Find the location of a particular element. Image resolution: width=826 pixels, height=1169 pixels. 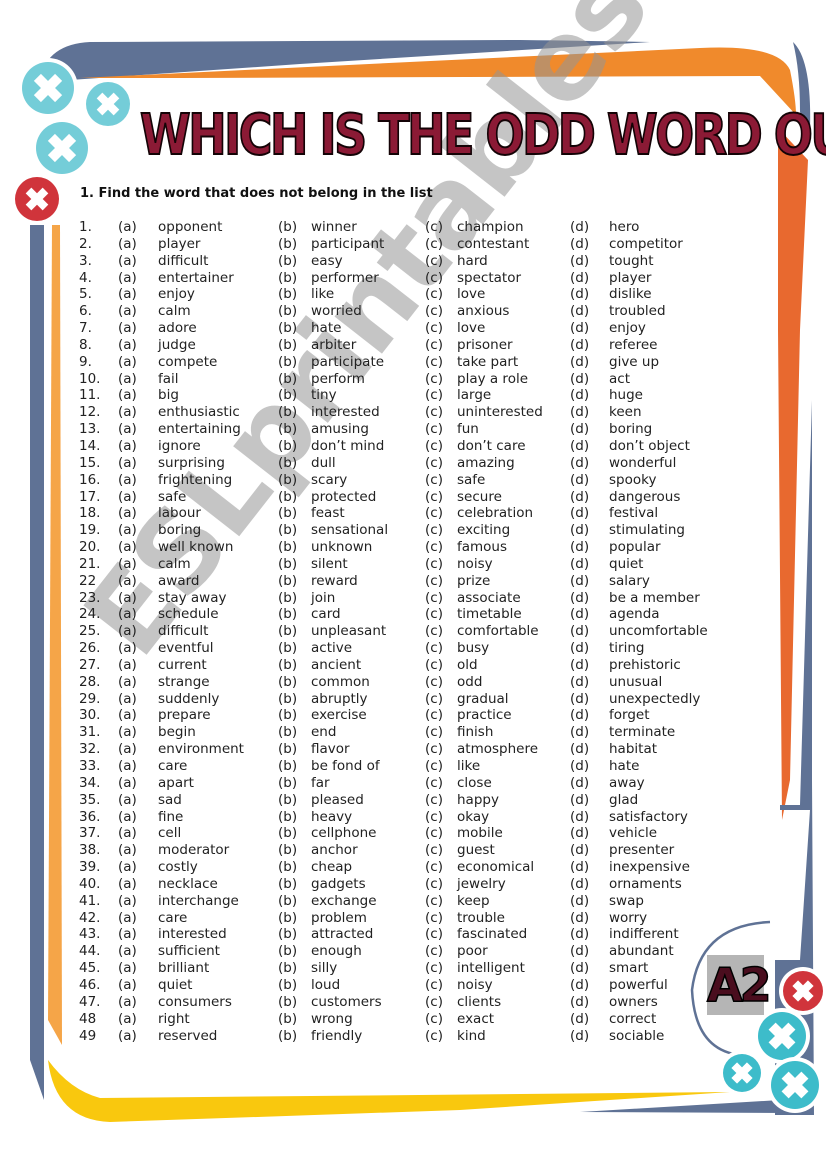

item-number: 7. is located at coordinates (85, 328).